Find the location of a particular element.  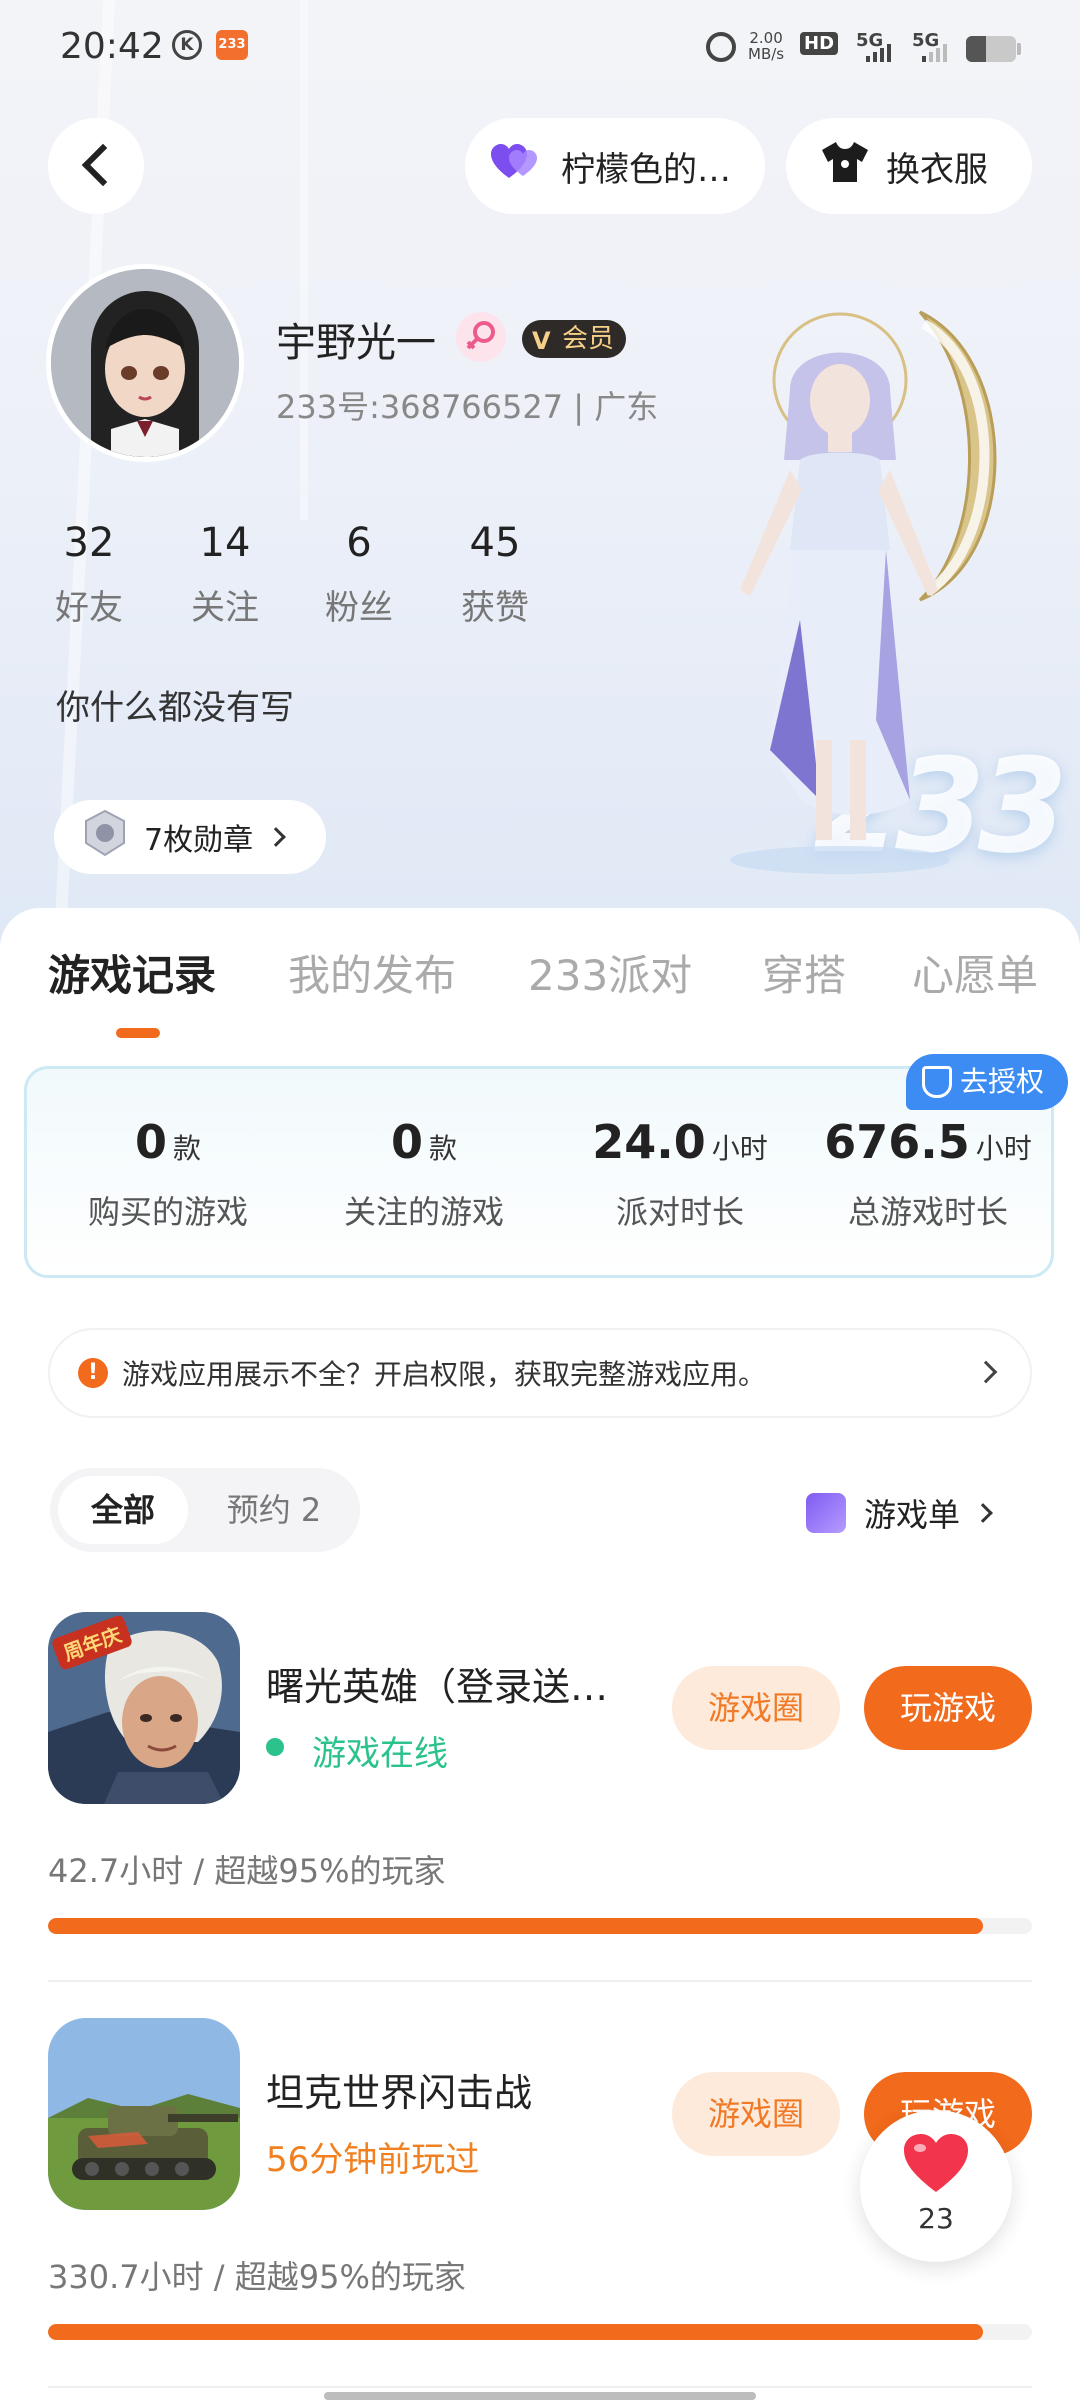

tab-233-party: 233派对 is located at coordinates (610, 972).